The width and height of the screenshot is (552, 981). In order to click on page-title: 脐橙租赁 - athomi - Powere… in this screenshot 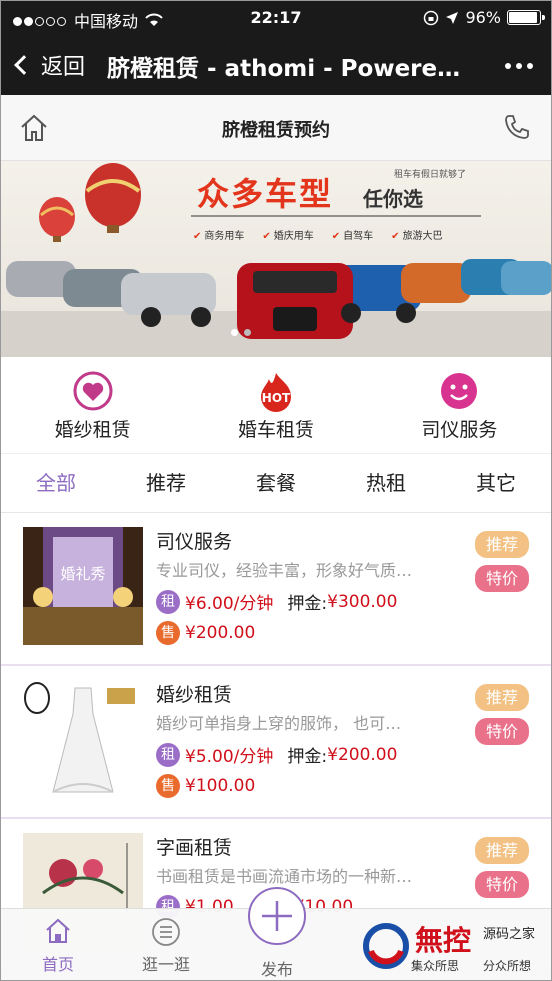, I will do `click(284, 69)`.